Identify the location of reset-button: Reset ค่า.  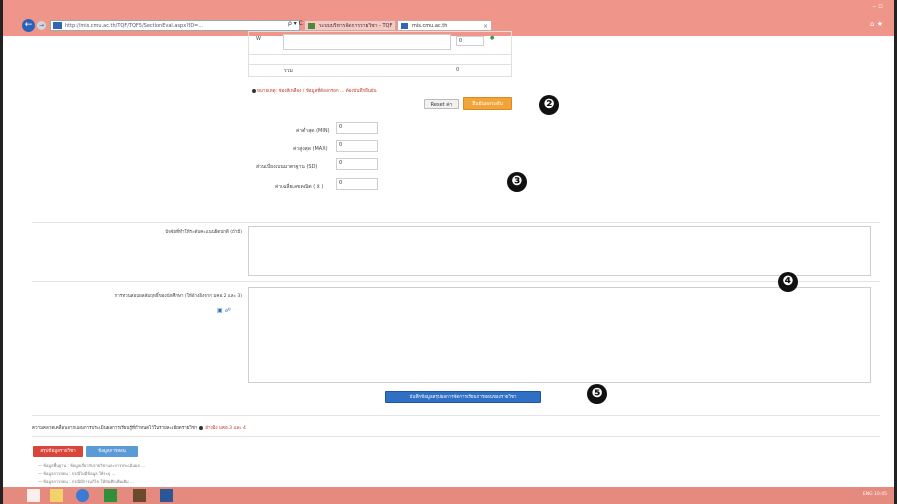
(441, 104).